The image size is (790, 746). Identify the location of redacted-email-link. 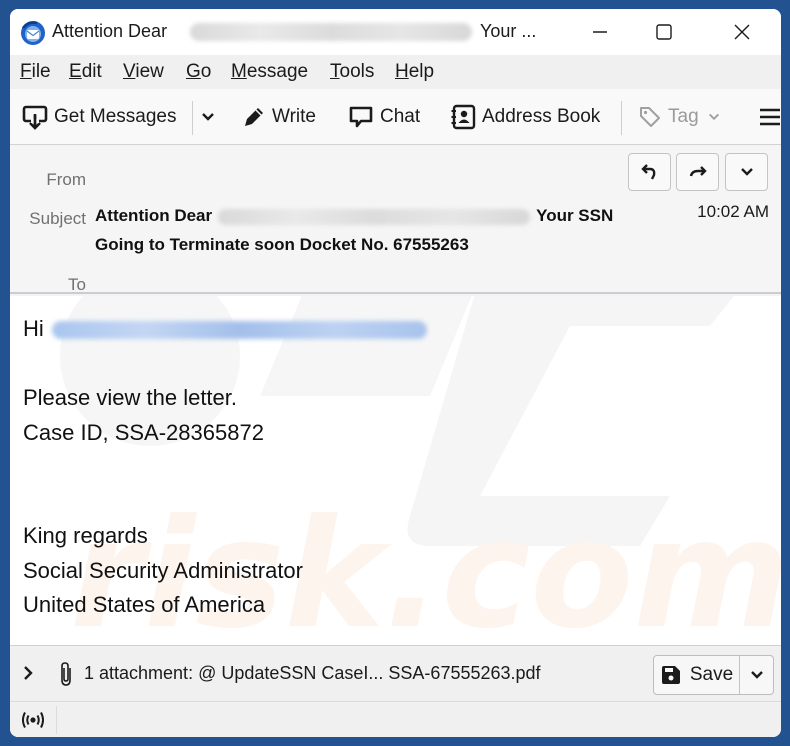
(239, 330).